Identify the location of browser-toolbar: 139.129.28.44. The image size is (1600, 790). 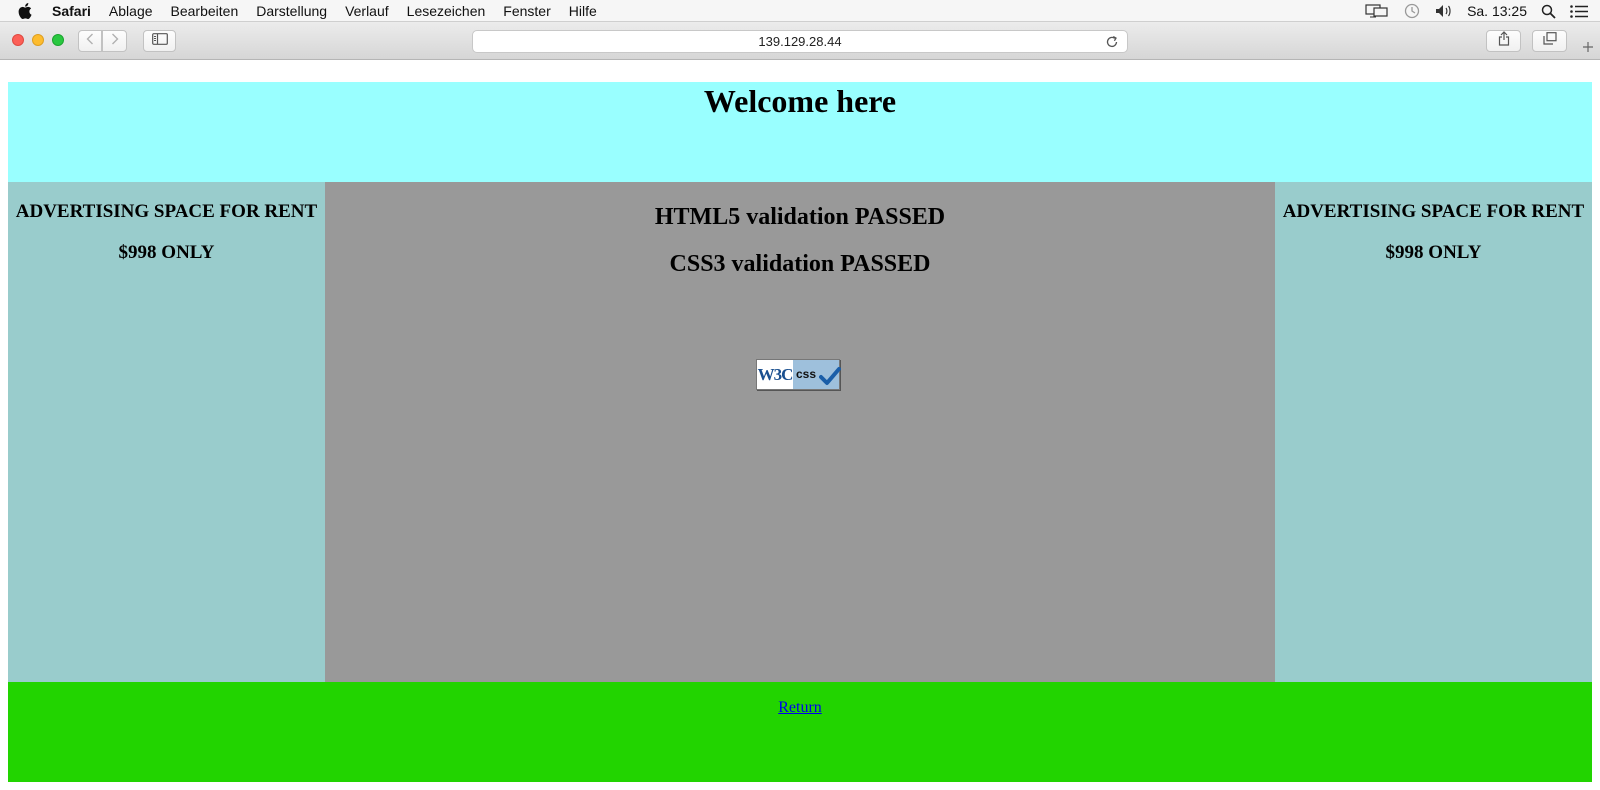
(800, 41).